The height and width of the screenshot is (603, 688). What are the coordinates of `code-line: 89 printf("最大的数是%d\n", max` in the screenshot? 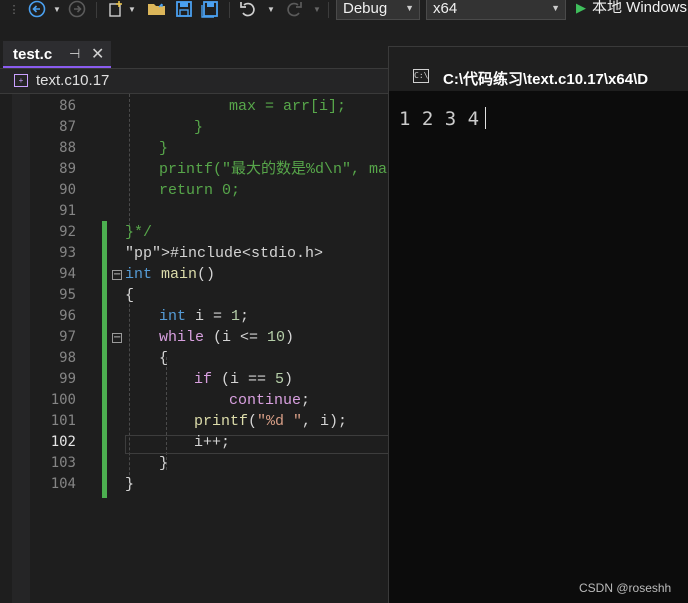 It's located at (198, 169).